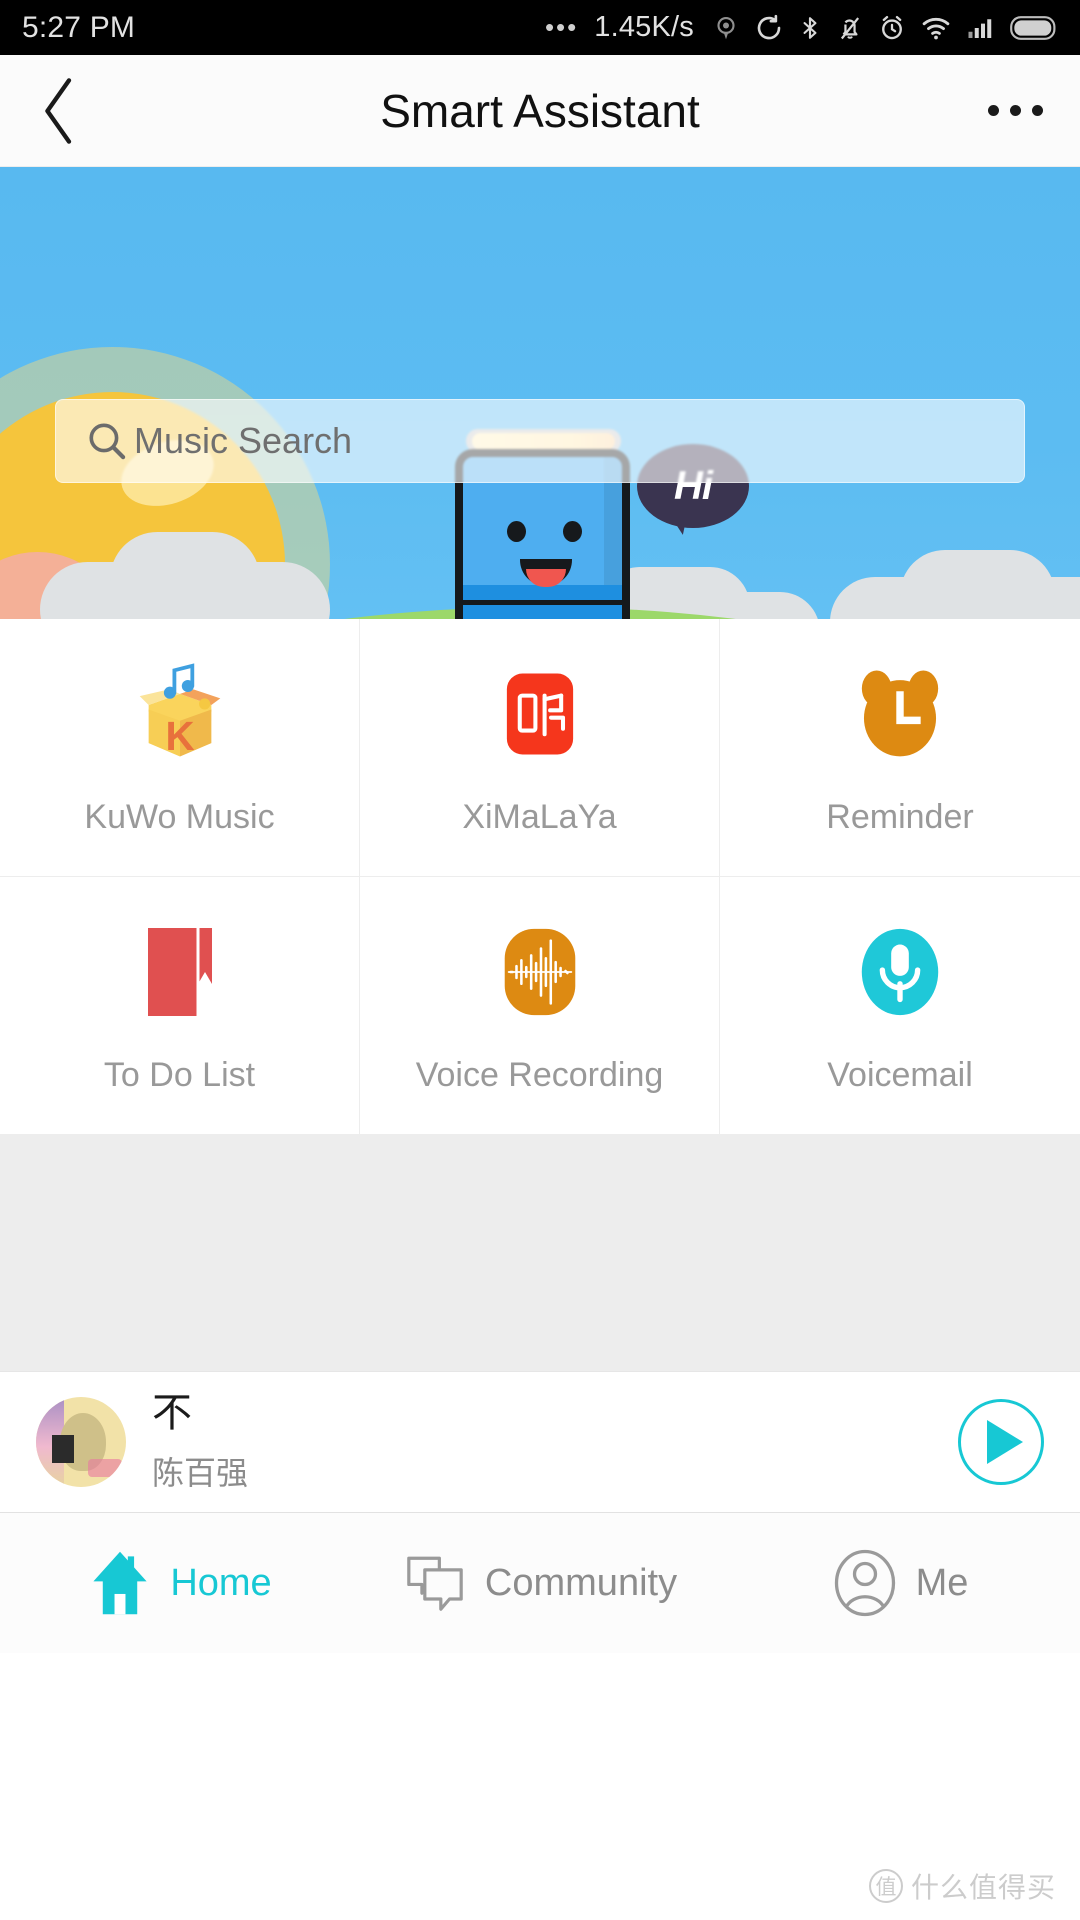 The height and width of the screenshot is (1920, 1080). What do you see at coordinates (561, 27) in the screenshot?
I see `status-overflow-dots: •••` at bounding box center [561, 27].